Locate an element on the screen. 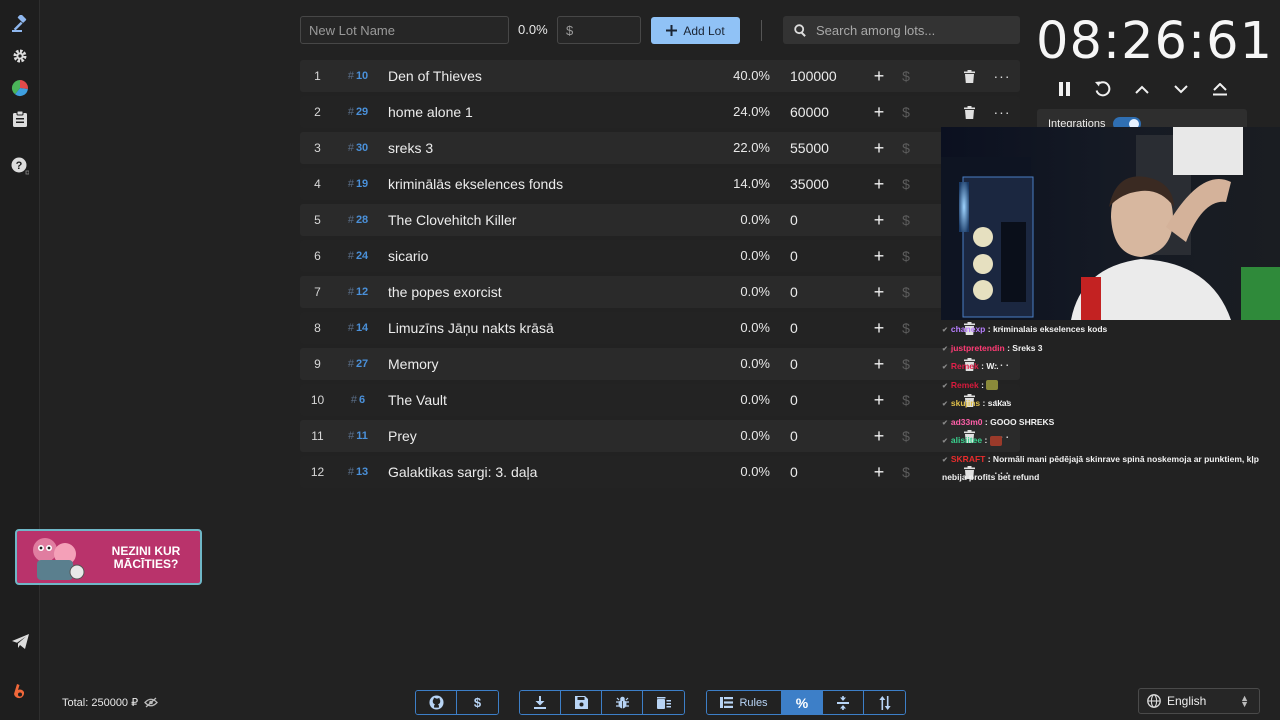 The width and height of the screenshot is (1280, 720). percent-toggle-button: % is located at coordinates (802, 702).